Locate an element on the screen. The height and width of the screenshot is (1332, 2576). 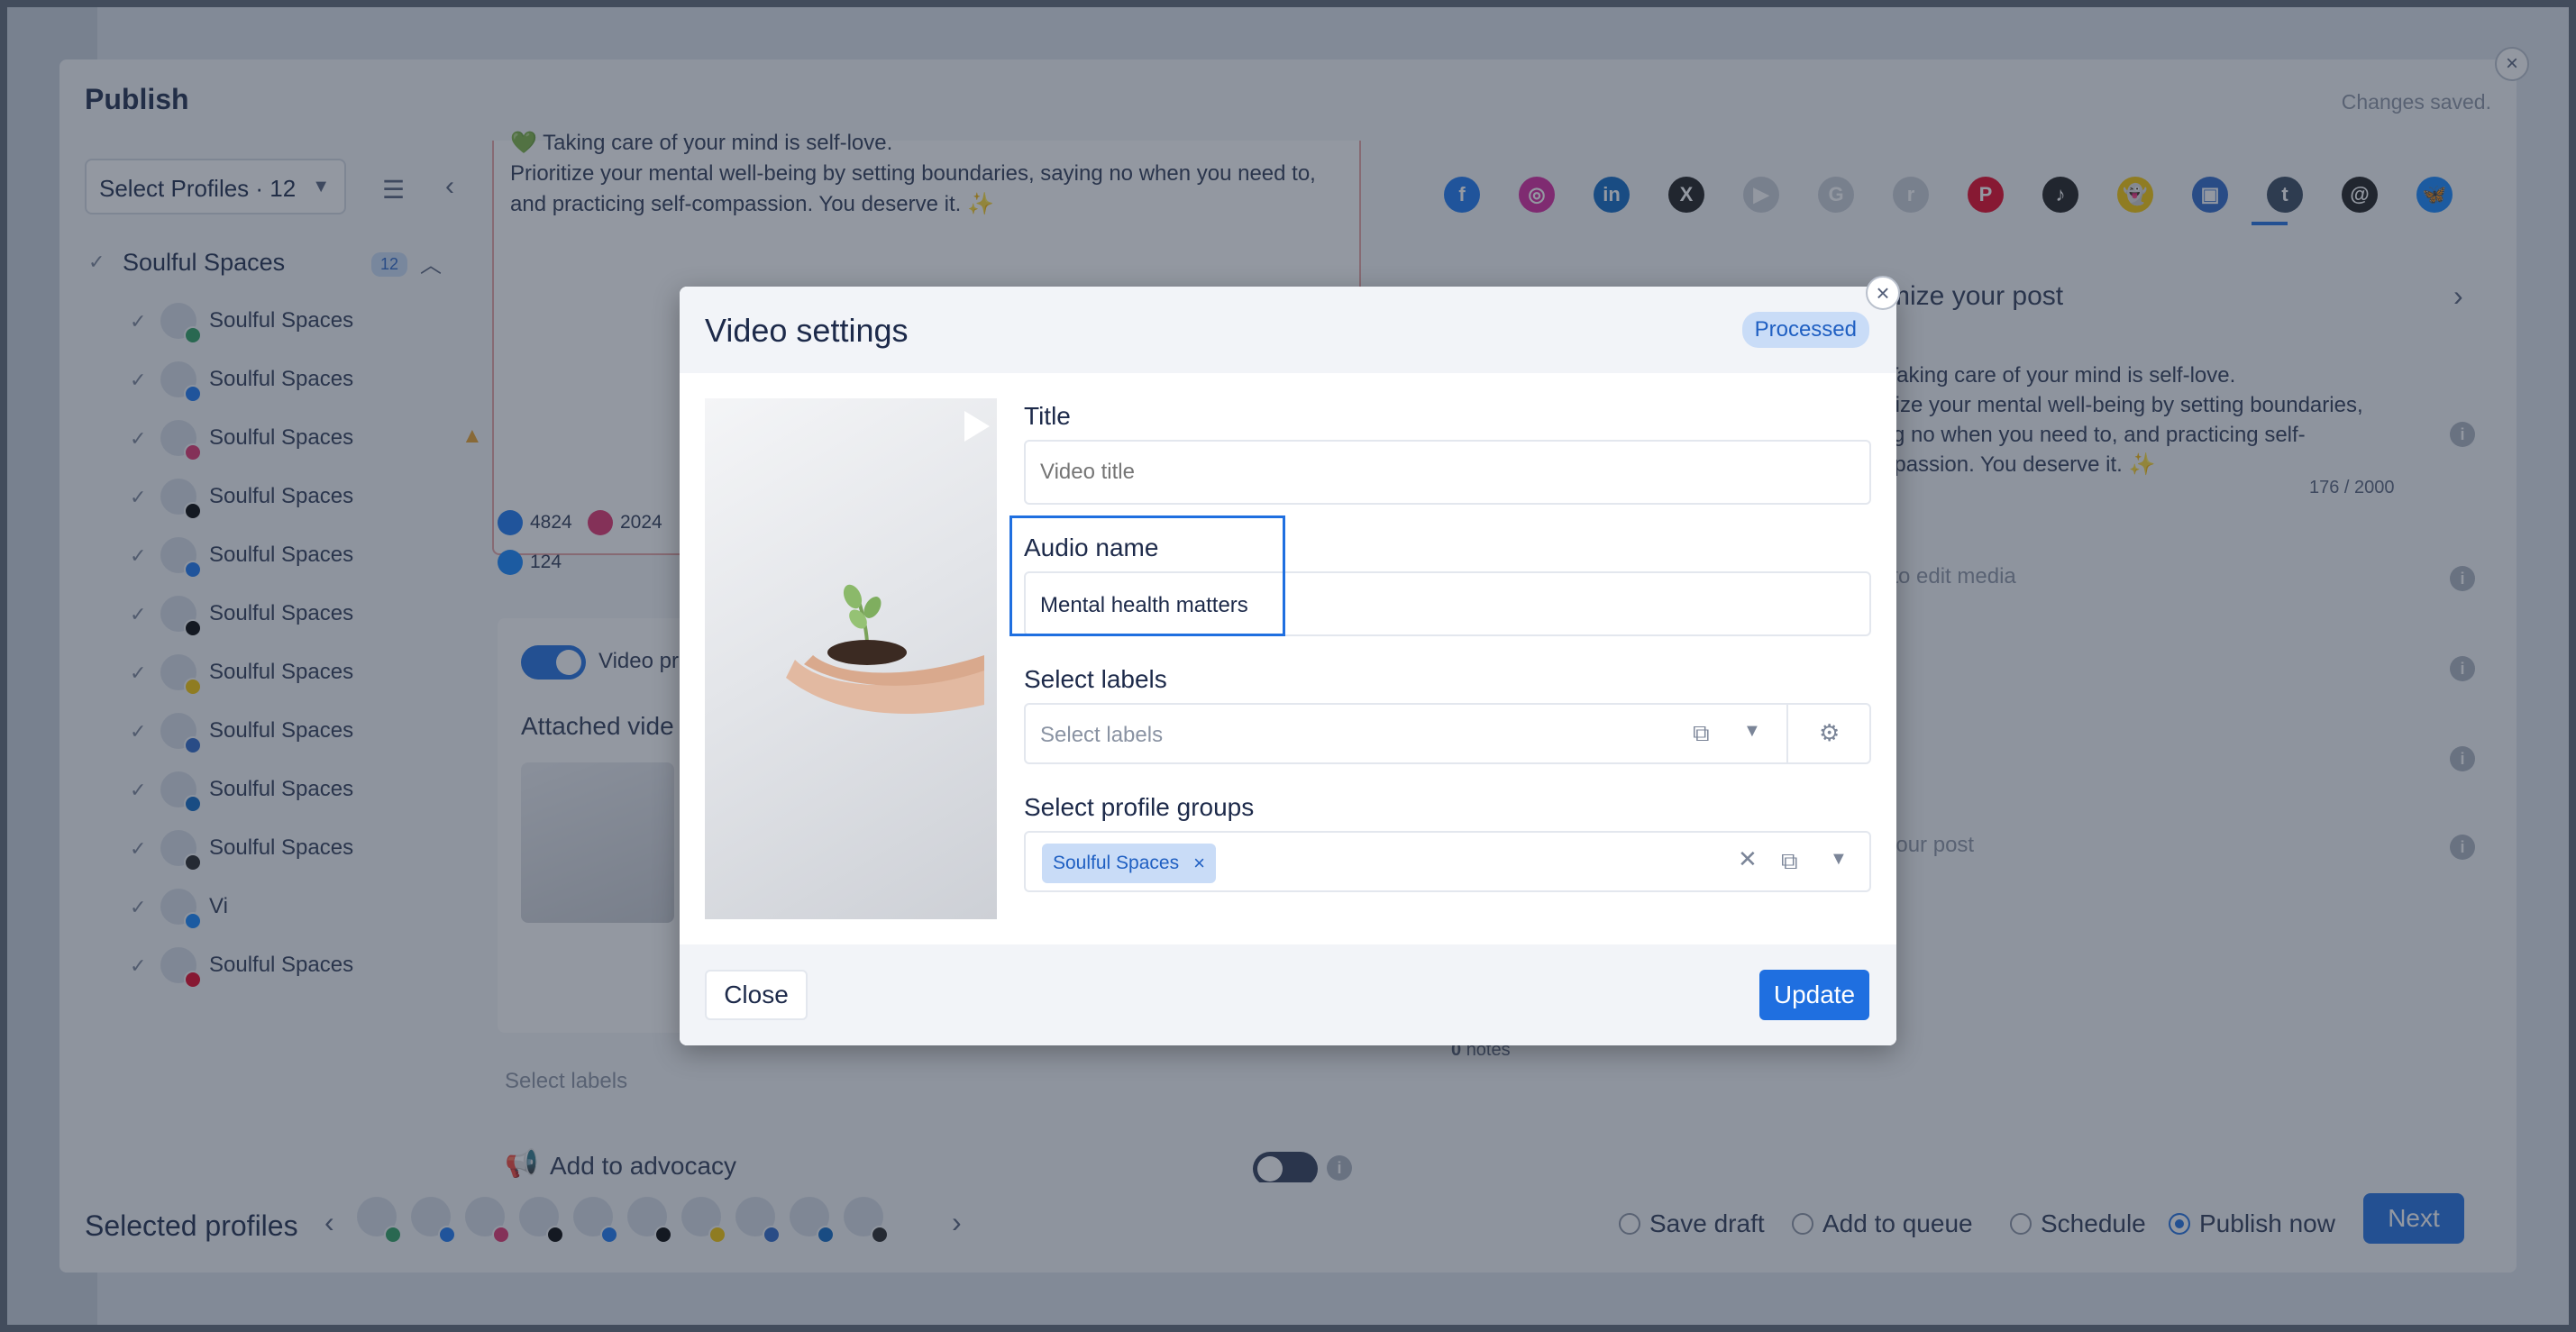
close-icon: × is located at coordinates (1883, 293).